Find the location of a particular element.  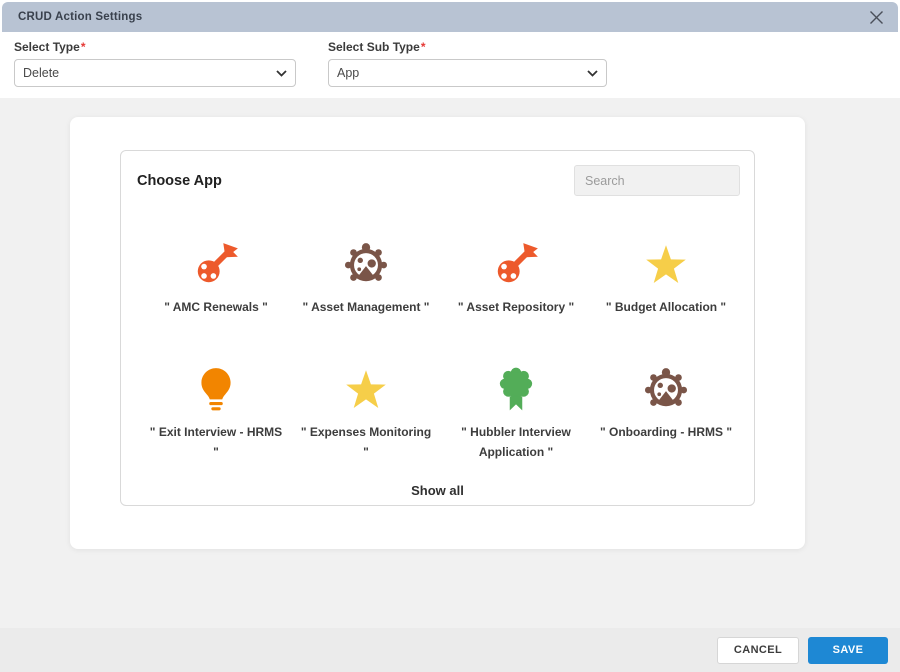

select-type-label: Select Type* is located at coordinates (50, 47).